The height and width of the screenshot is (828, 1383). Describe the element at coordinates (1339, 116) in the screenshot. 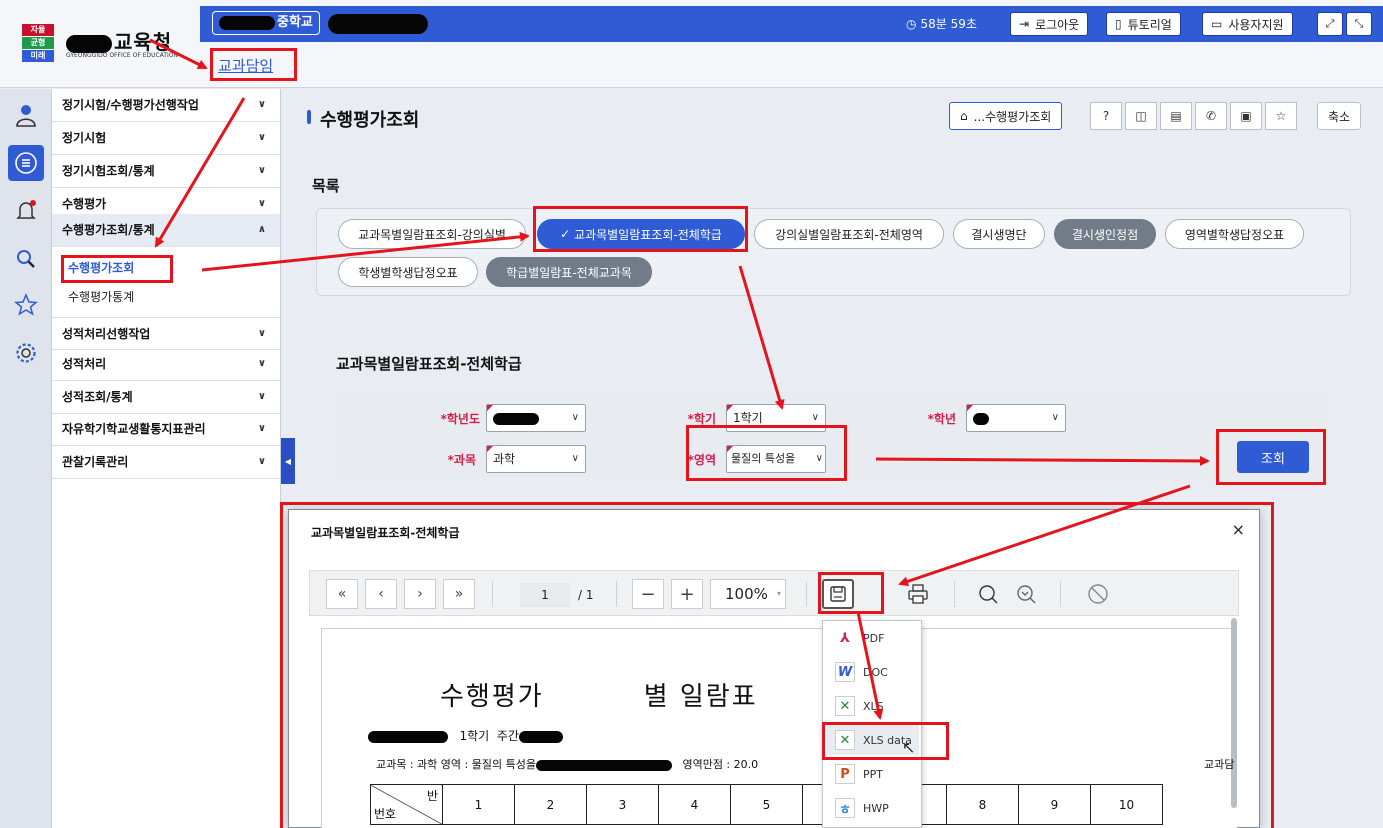

I see `shrink-button: 축소` at that location.